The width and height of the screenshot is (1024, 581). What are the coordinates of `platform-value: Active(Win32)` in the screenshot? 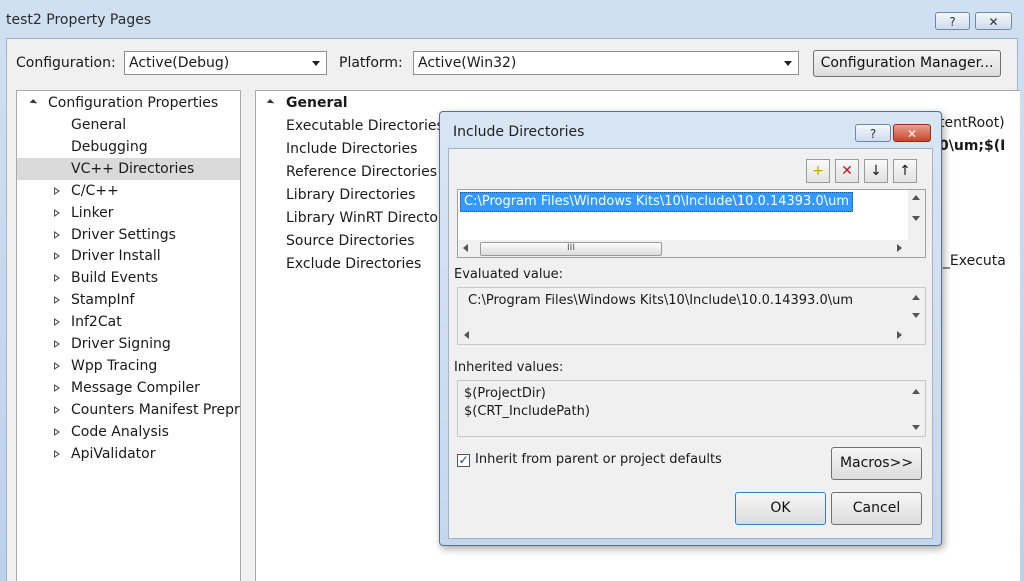 It's located at (467, 63).